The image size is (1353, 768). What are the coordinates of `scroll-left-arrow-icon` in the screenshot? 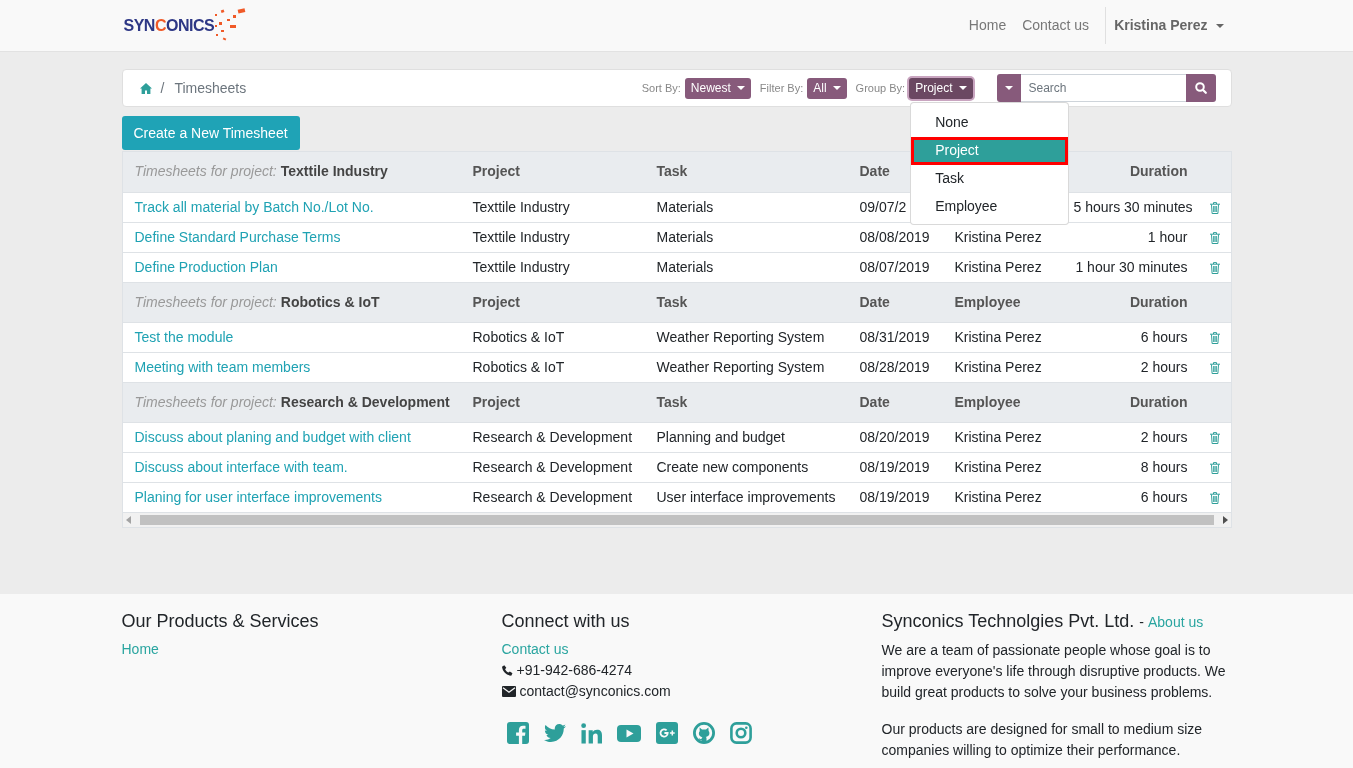 It's located at (128, 520).